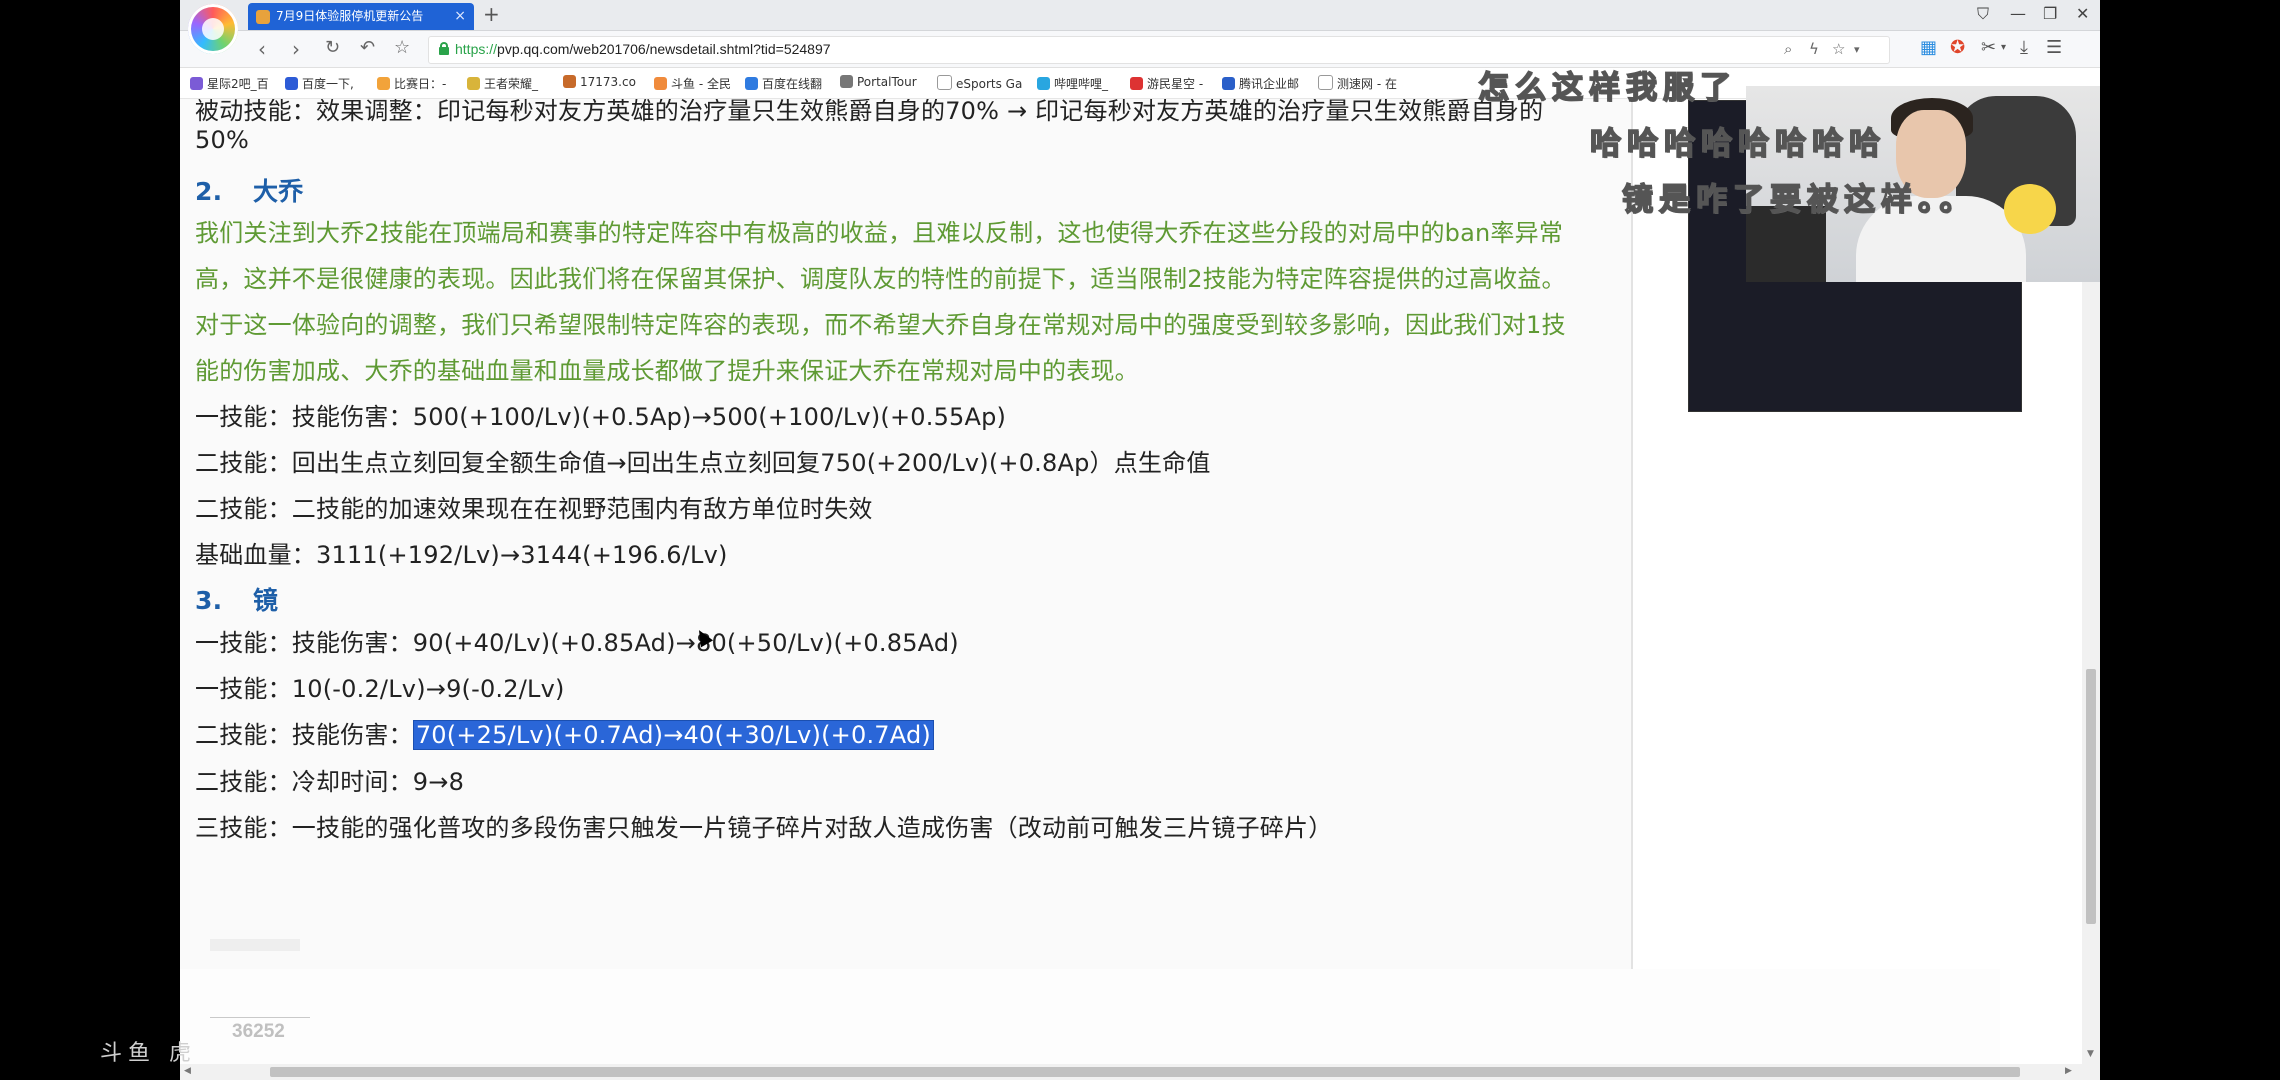 The image size is (2280, 1080). Describe the element at coordinates (249, 191) in the screenshot. I see `section-heading-daqiao: 2. 大乔` at that location.